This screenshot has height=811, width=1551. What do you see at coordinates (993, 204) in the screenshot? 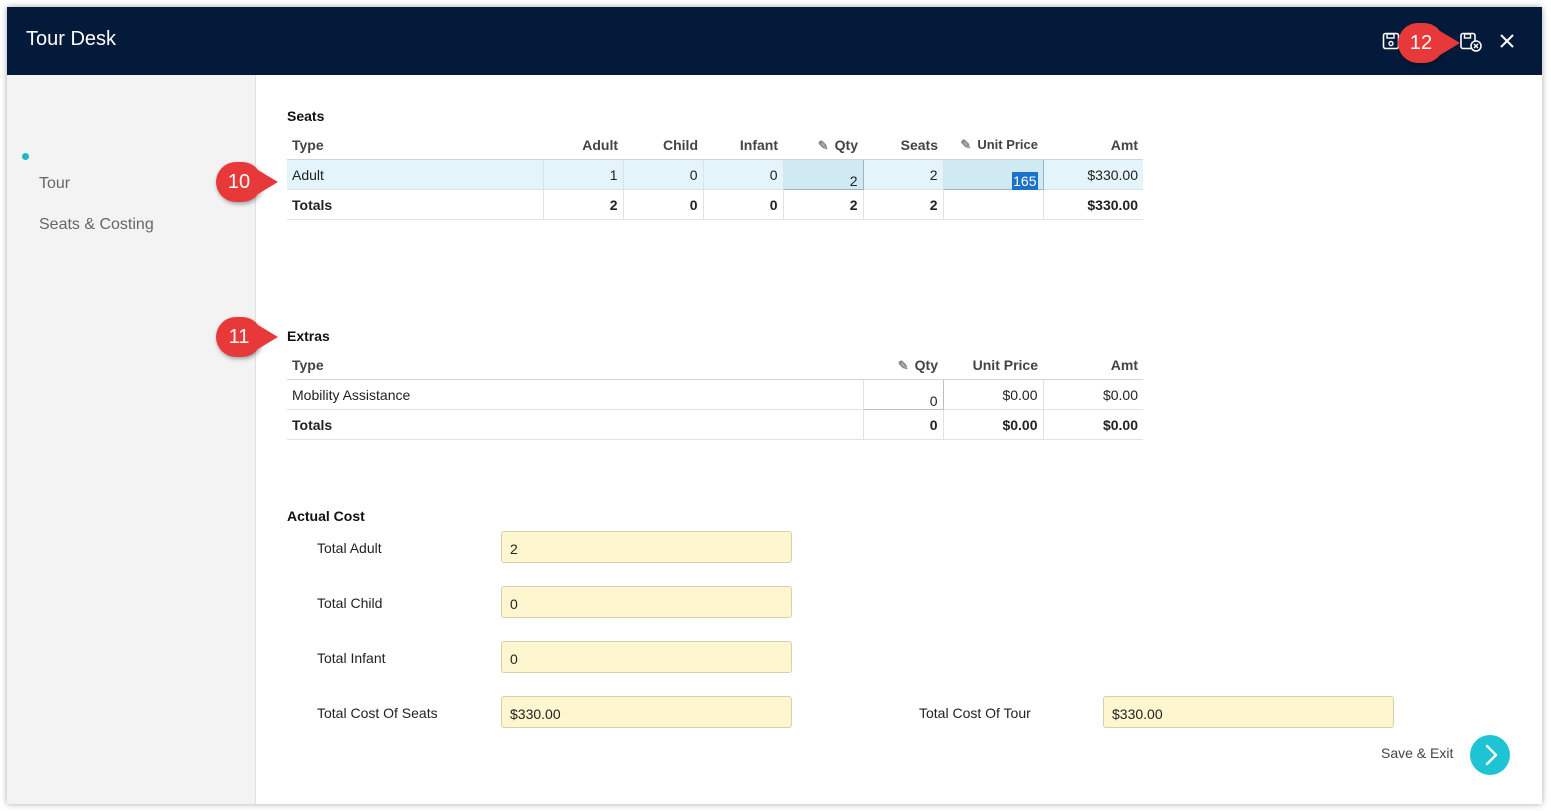
I see `total-unit-price-cell` at bounding box center [993, 204].